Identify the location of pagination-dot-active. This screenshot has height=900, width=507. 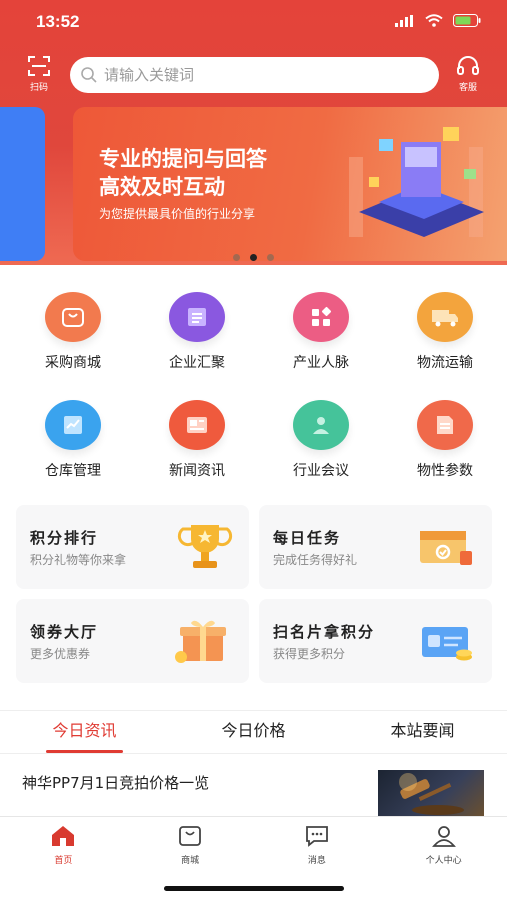
(253, 257).